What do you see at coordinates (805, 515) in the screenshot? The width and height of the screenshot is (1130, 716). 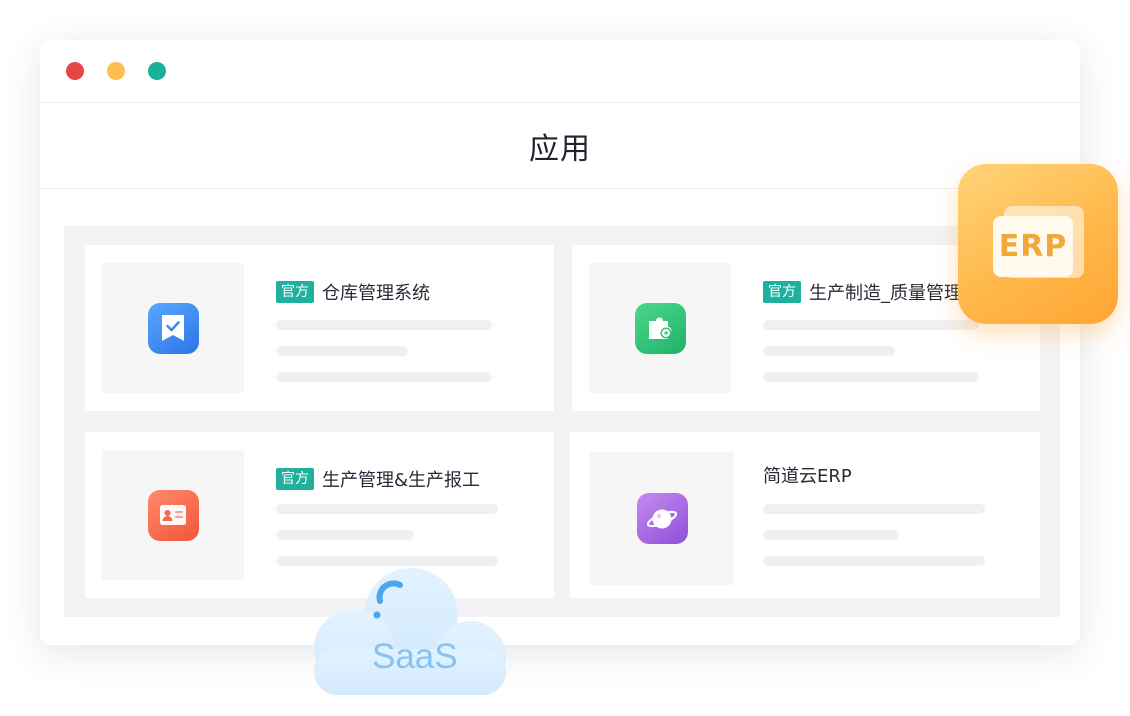 I see `app-card-jiandaoyun-erp: 简道云ERP` at bounding box center [805, 515].